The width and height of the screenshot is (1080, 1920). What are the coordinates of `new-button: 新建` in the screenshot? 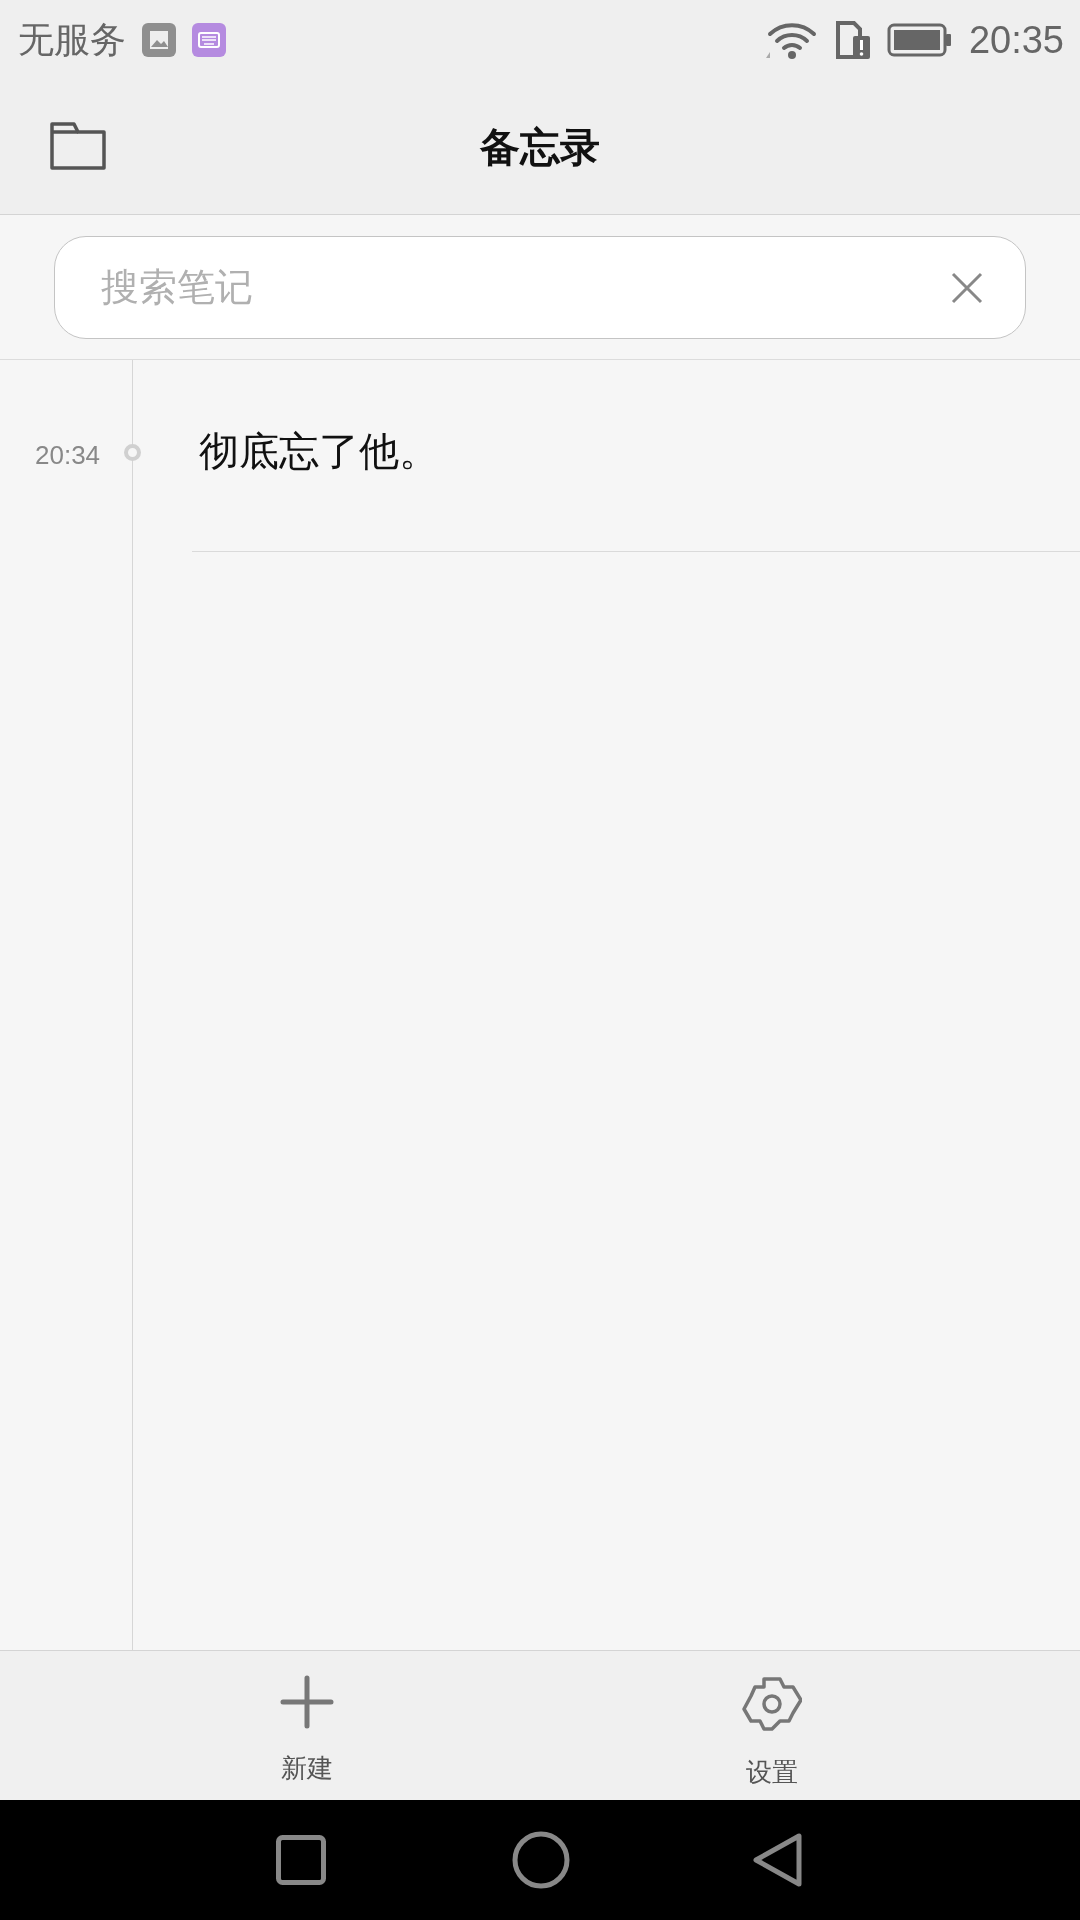 It's located at (307, 1725).